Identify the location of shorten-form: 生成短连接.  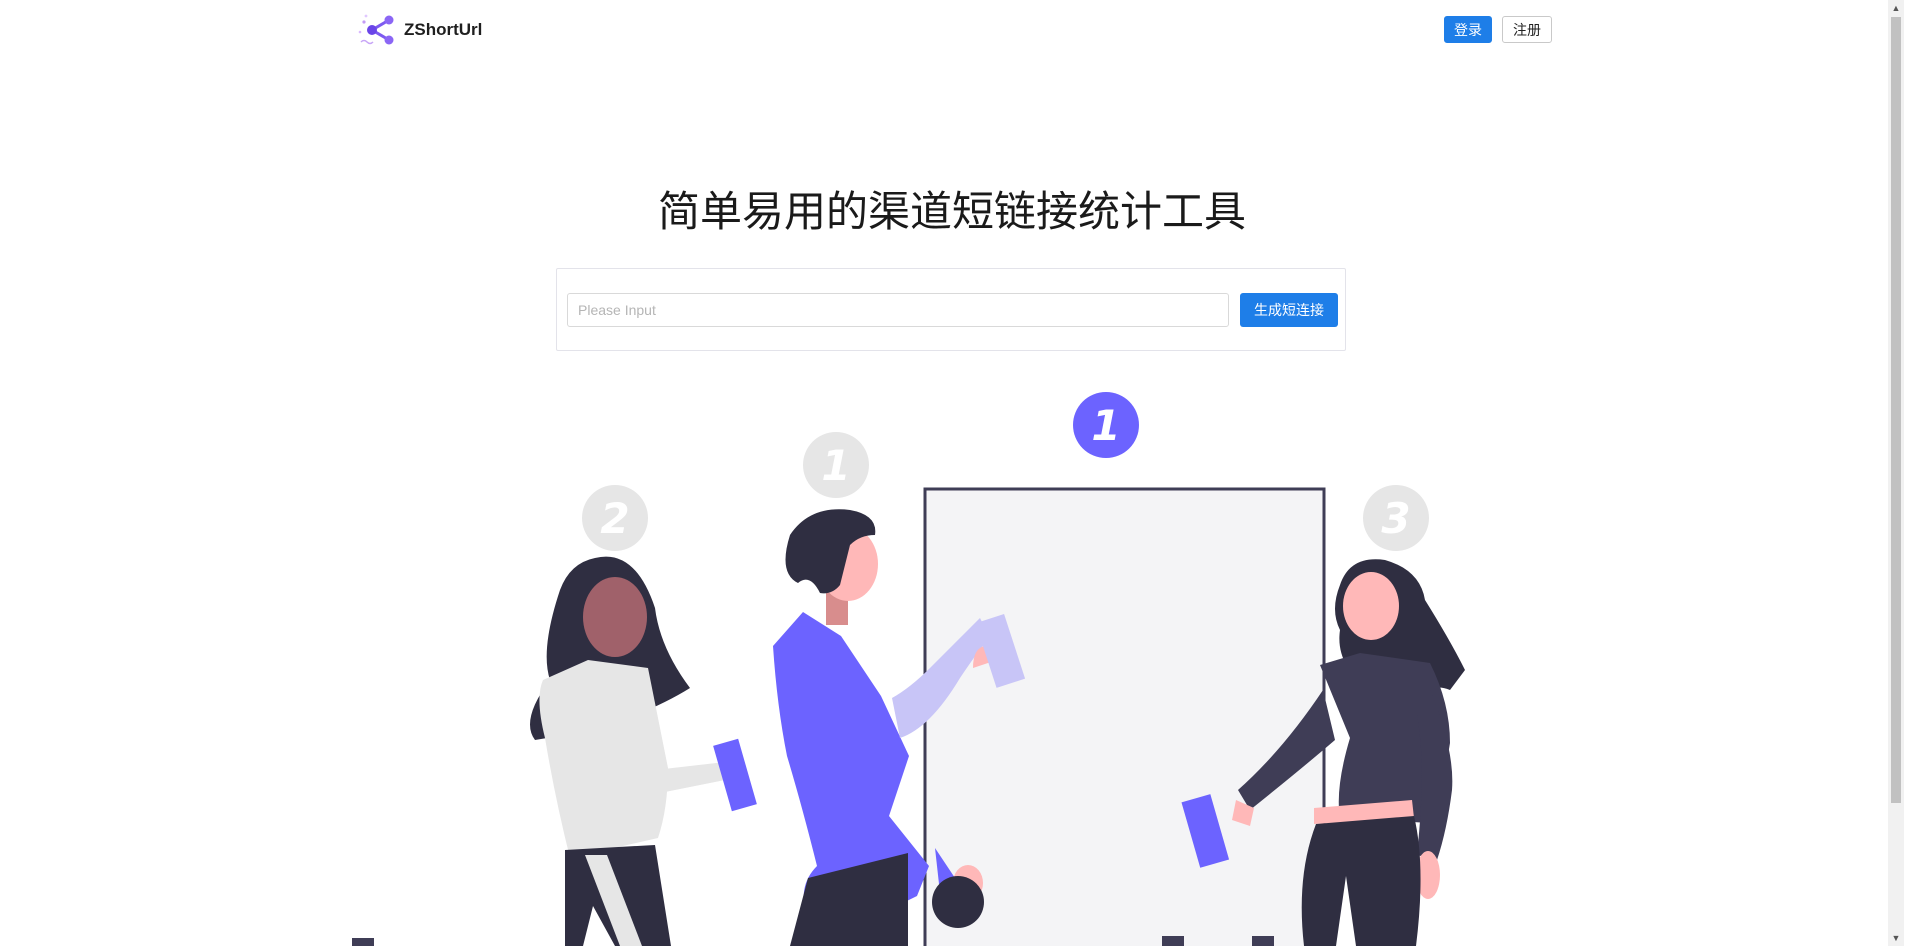
(951, 309).